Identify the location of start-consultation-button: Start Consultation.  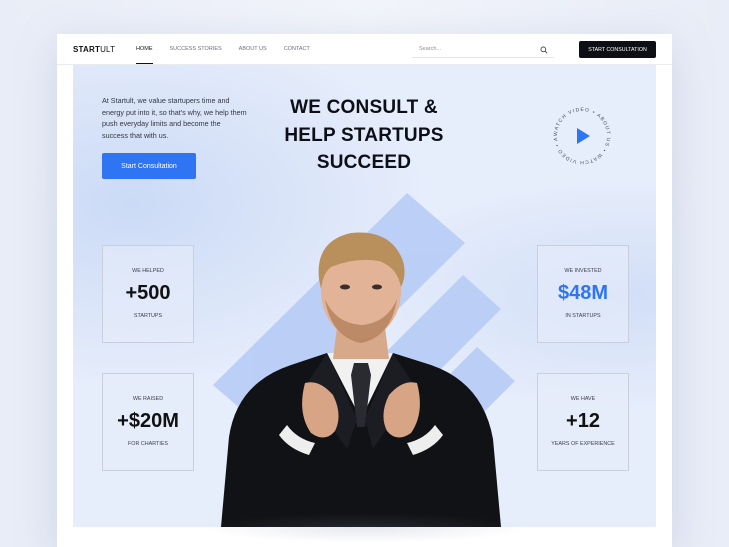
(149, 166).